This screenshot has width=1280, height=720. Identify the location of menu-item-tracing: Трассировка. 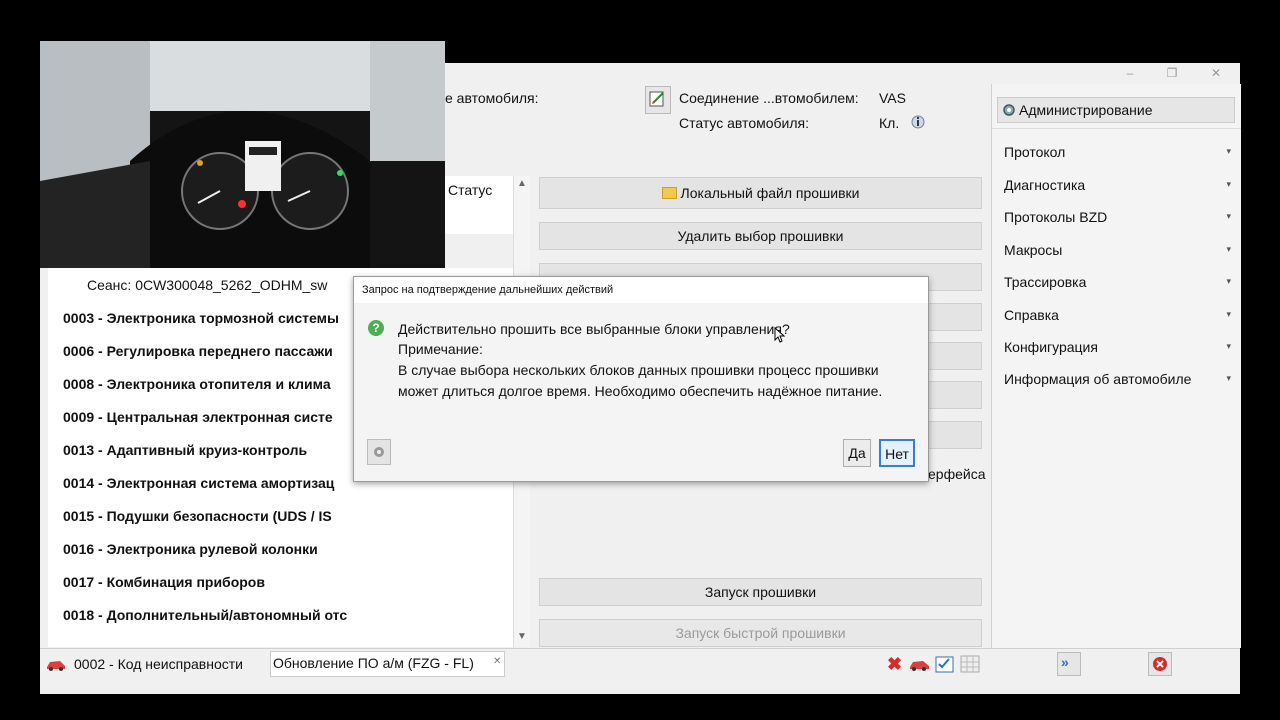
(1045, 282).